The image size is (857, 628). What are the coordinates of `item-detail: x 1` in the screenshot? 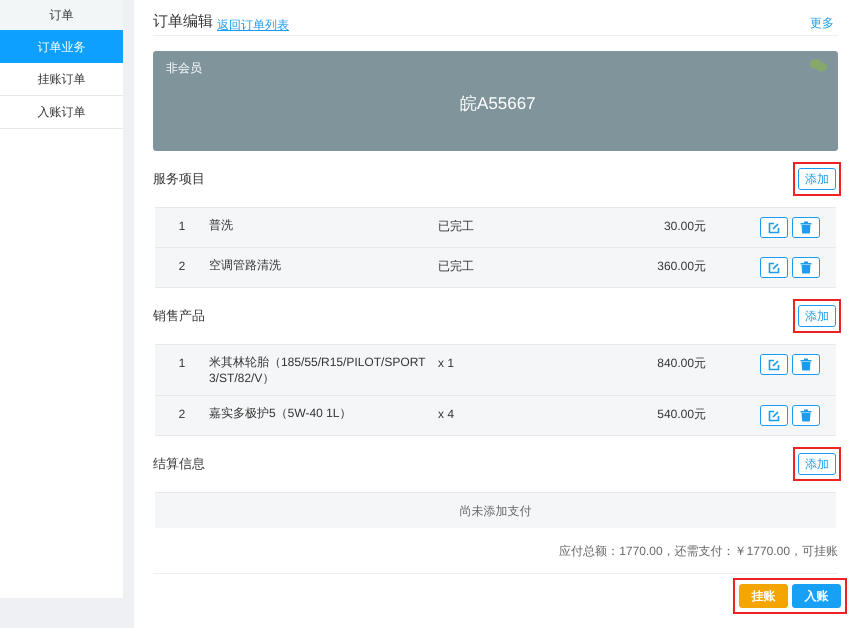 It's located at (446, 363).